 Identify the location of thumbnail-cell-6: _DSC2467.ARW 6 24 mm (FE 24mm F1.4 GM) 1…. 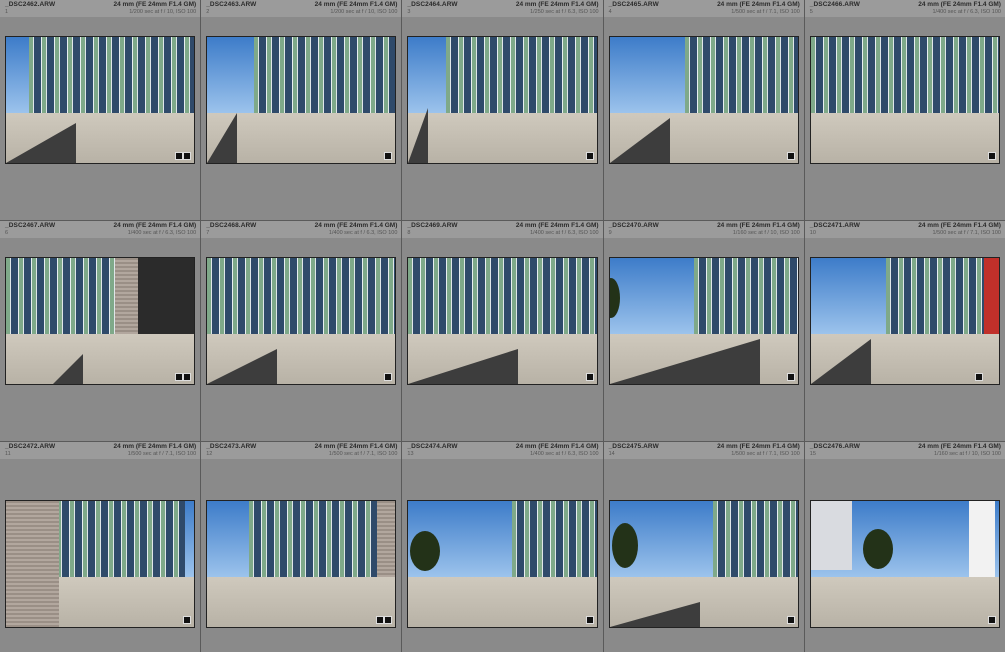
(100, 331).